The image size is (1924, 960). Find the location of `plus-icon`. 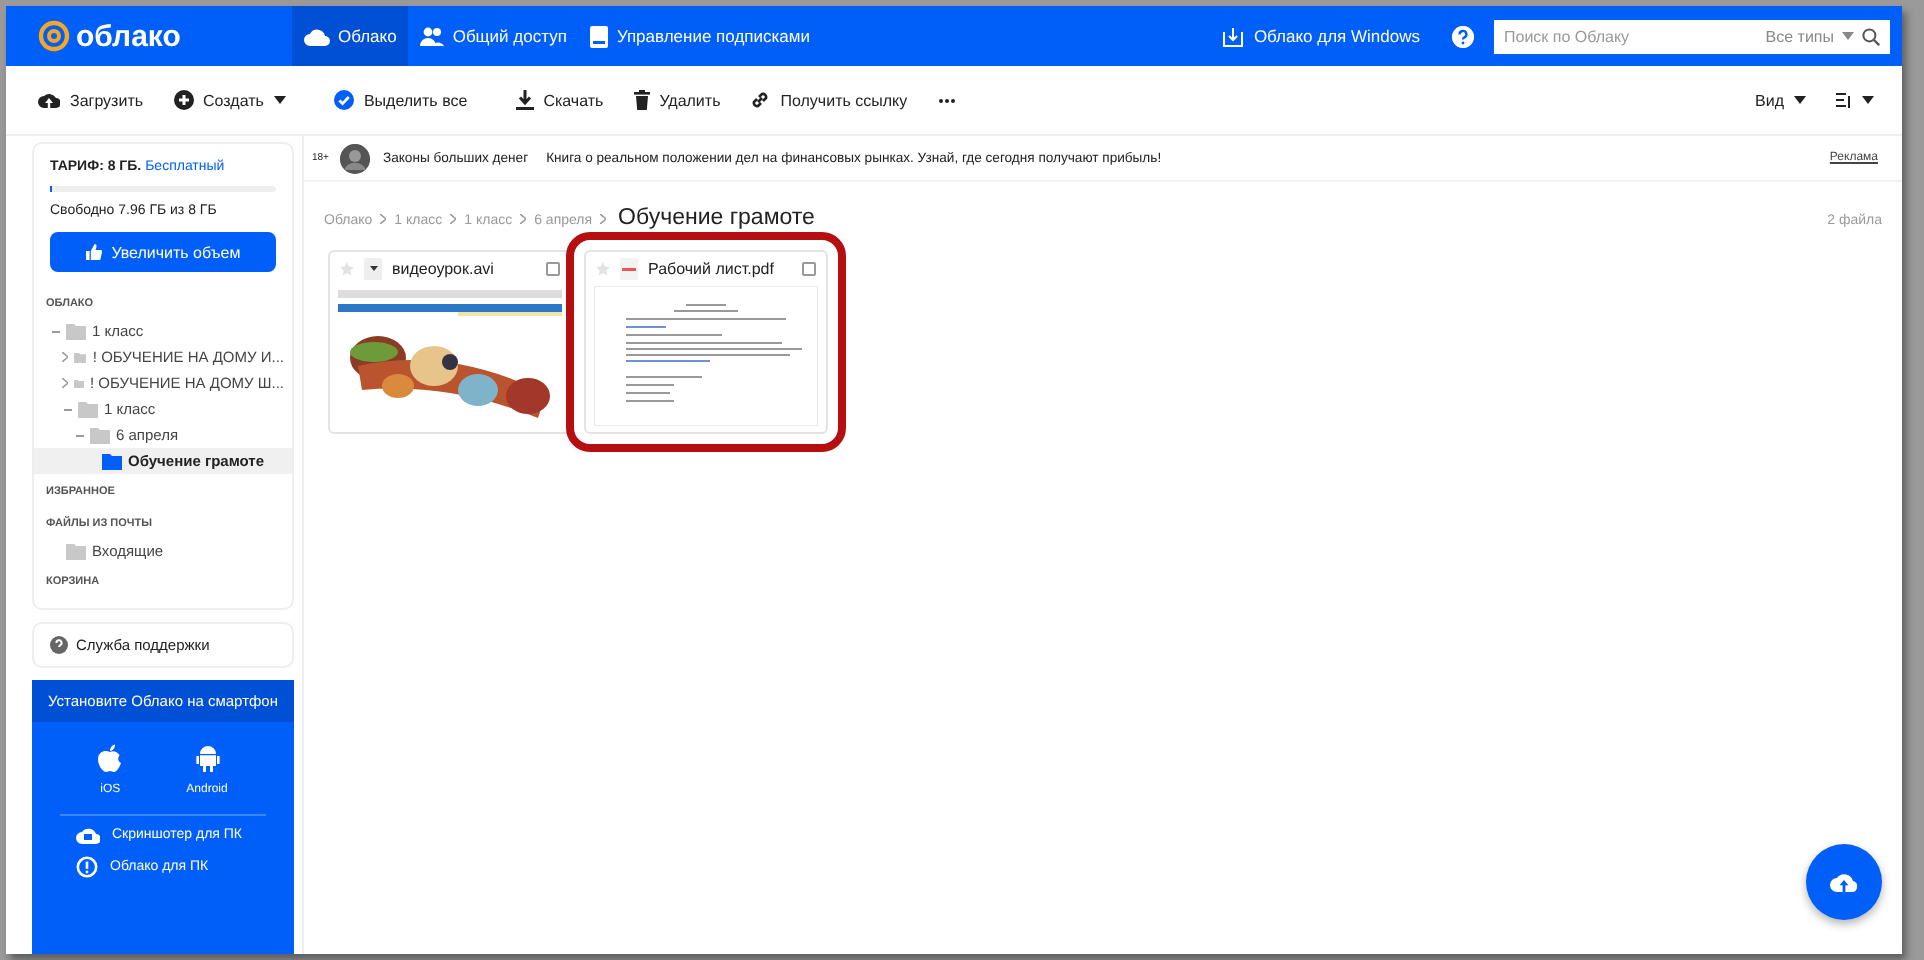

plus-icon is located at coordinates (183, 100).